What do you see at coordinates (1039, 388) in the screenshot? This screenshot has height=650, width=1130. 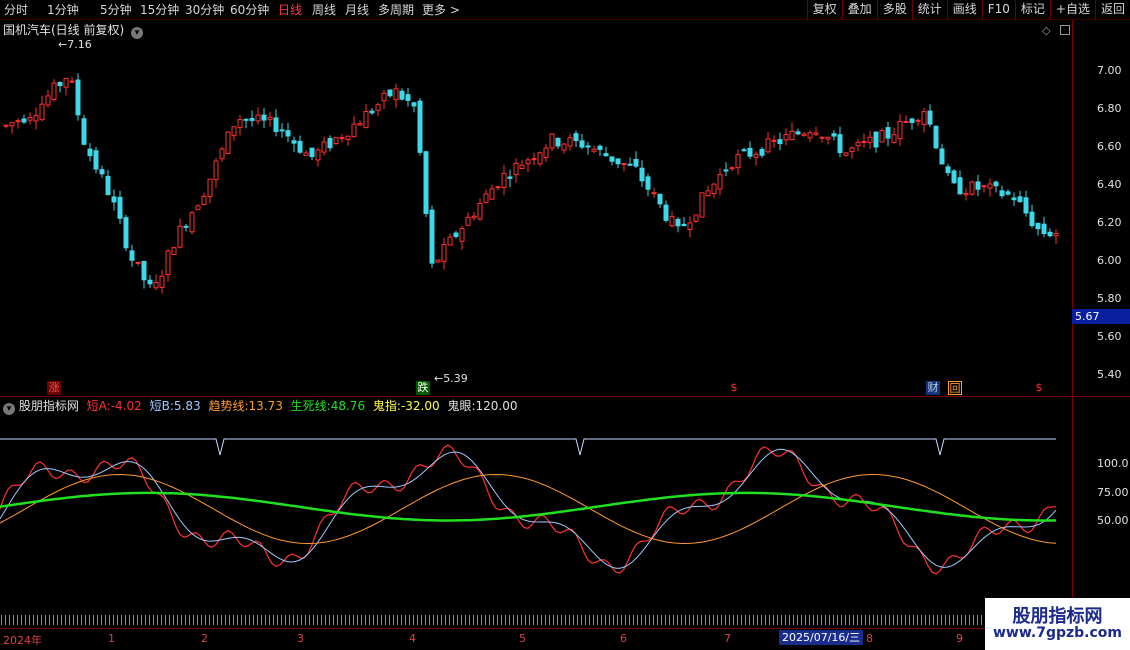 I see `event-dollar-marker-2: $` at bounding box center [1039, 388].